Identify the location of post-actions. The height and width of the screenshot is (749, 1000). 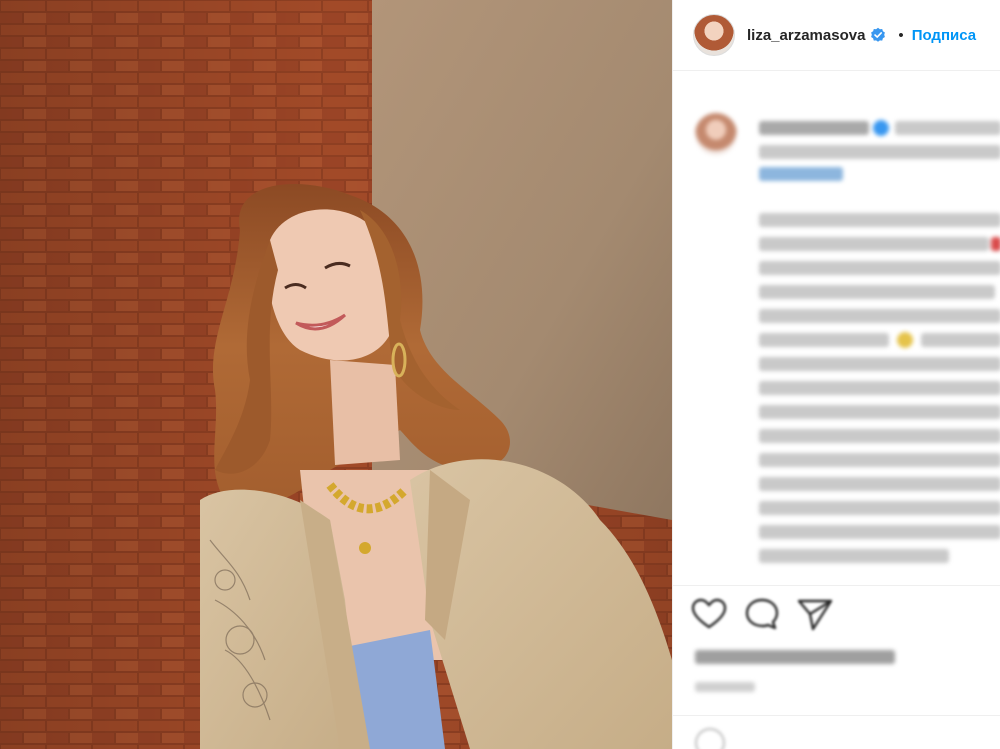
(841, 616).